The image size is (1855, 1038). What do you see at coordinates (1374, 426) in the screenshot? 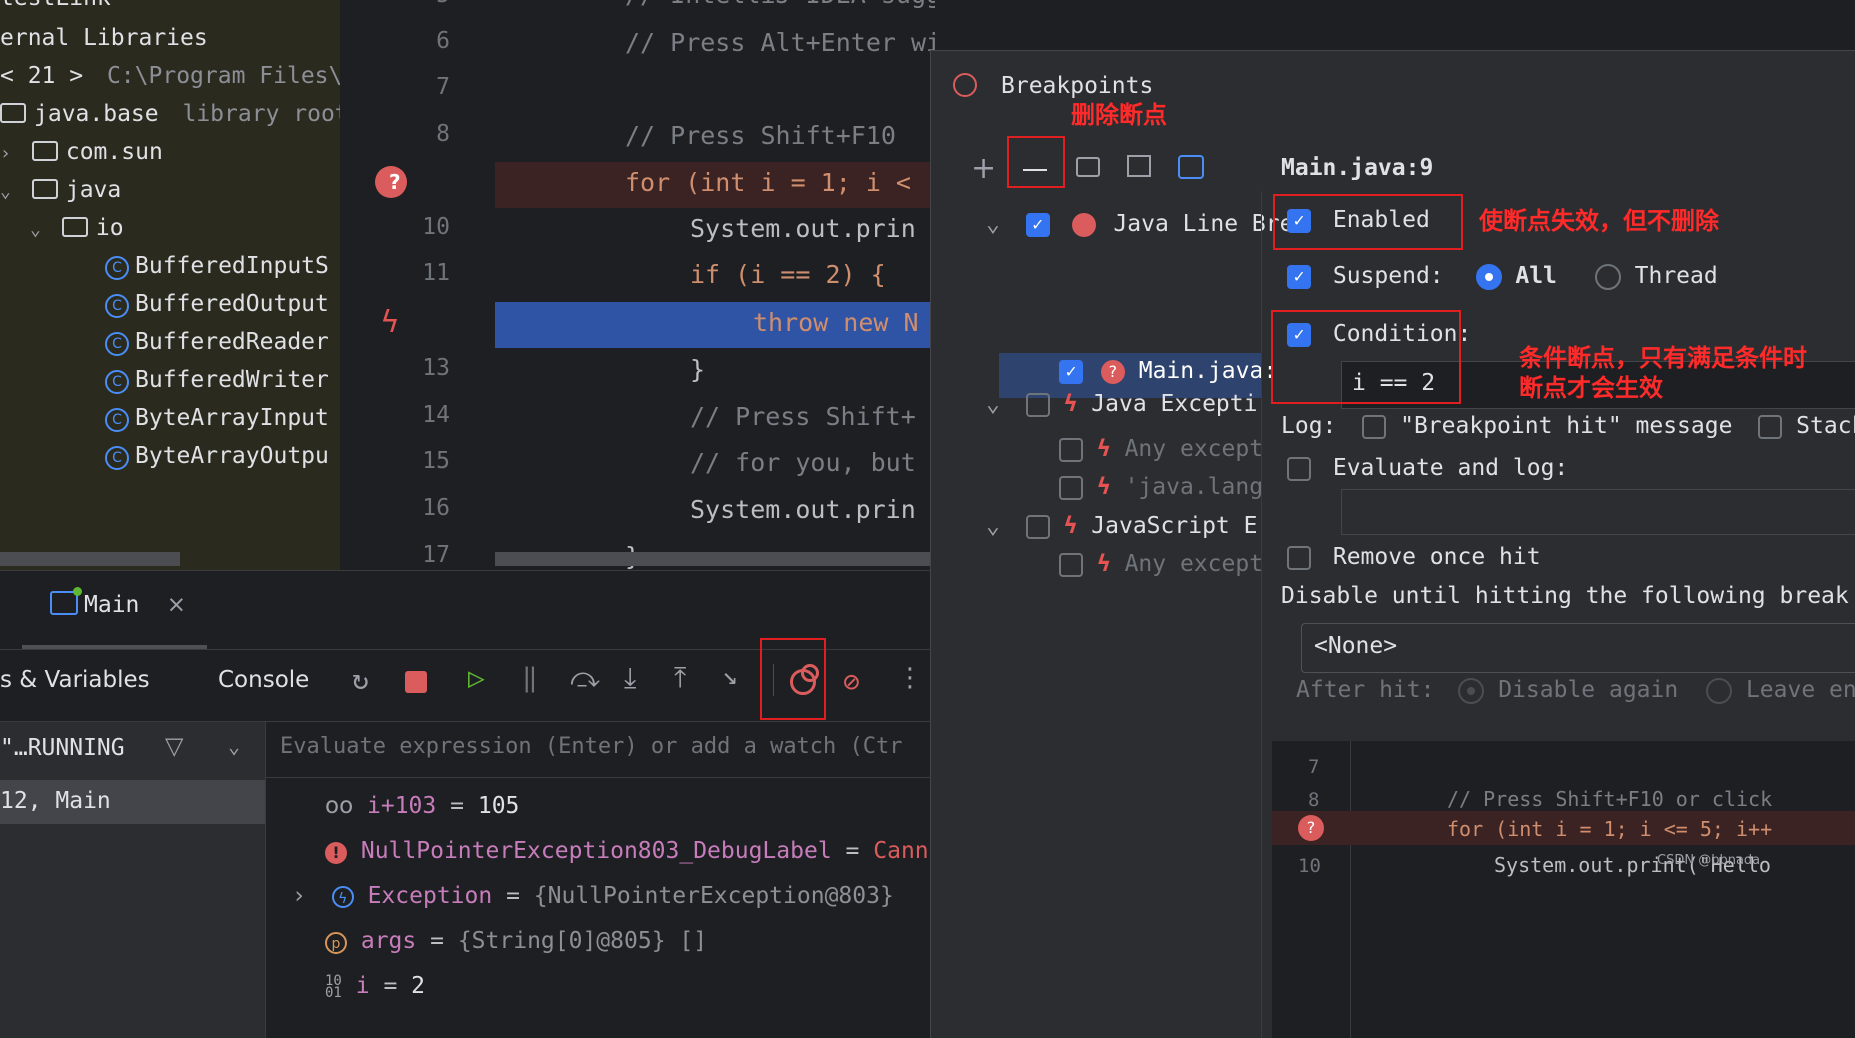
I see `log-message-checkbox` at bounding box center [1374, 426].